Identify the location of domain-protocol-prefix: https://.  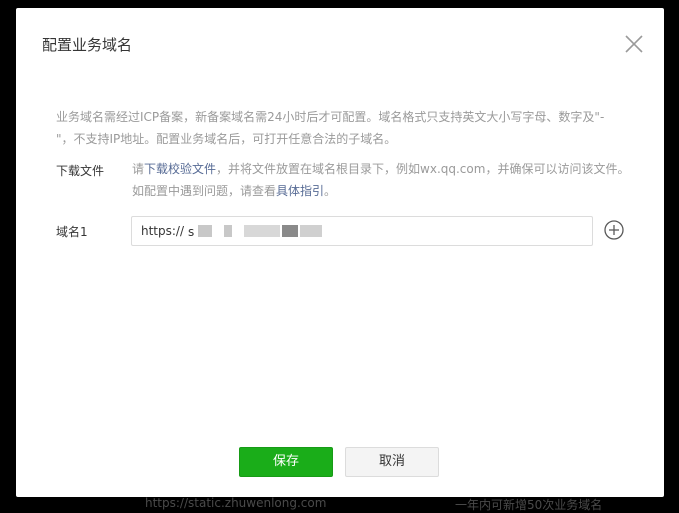
(163, 231).